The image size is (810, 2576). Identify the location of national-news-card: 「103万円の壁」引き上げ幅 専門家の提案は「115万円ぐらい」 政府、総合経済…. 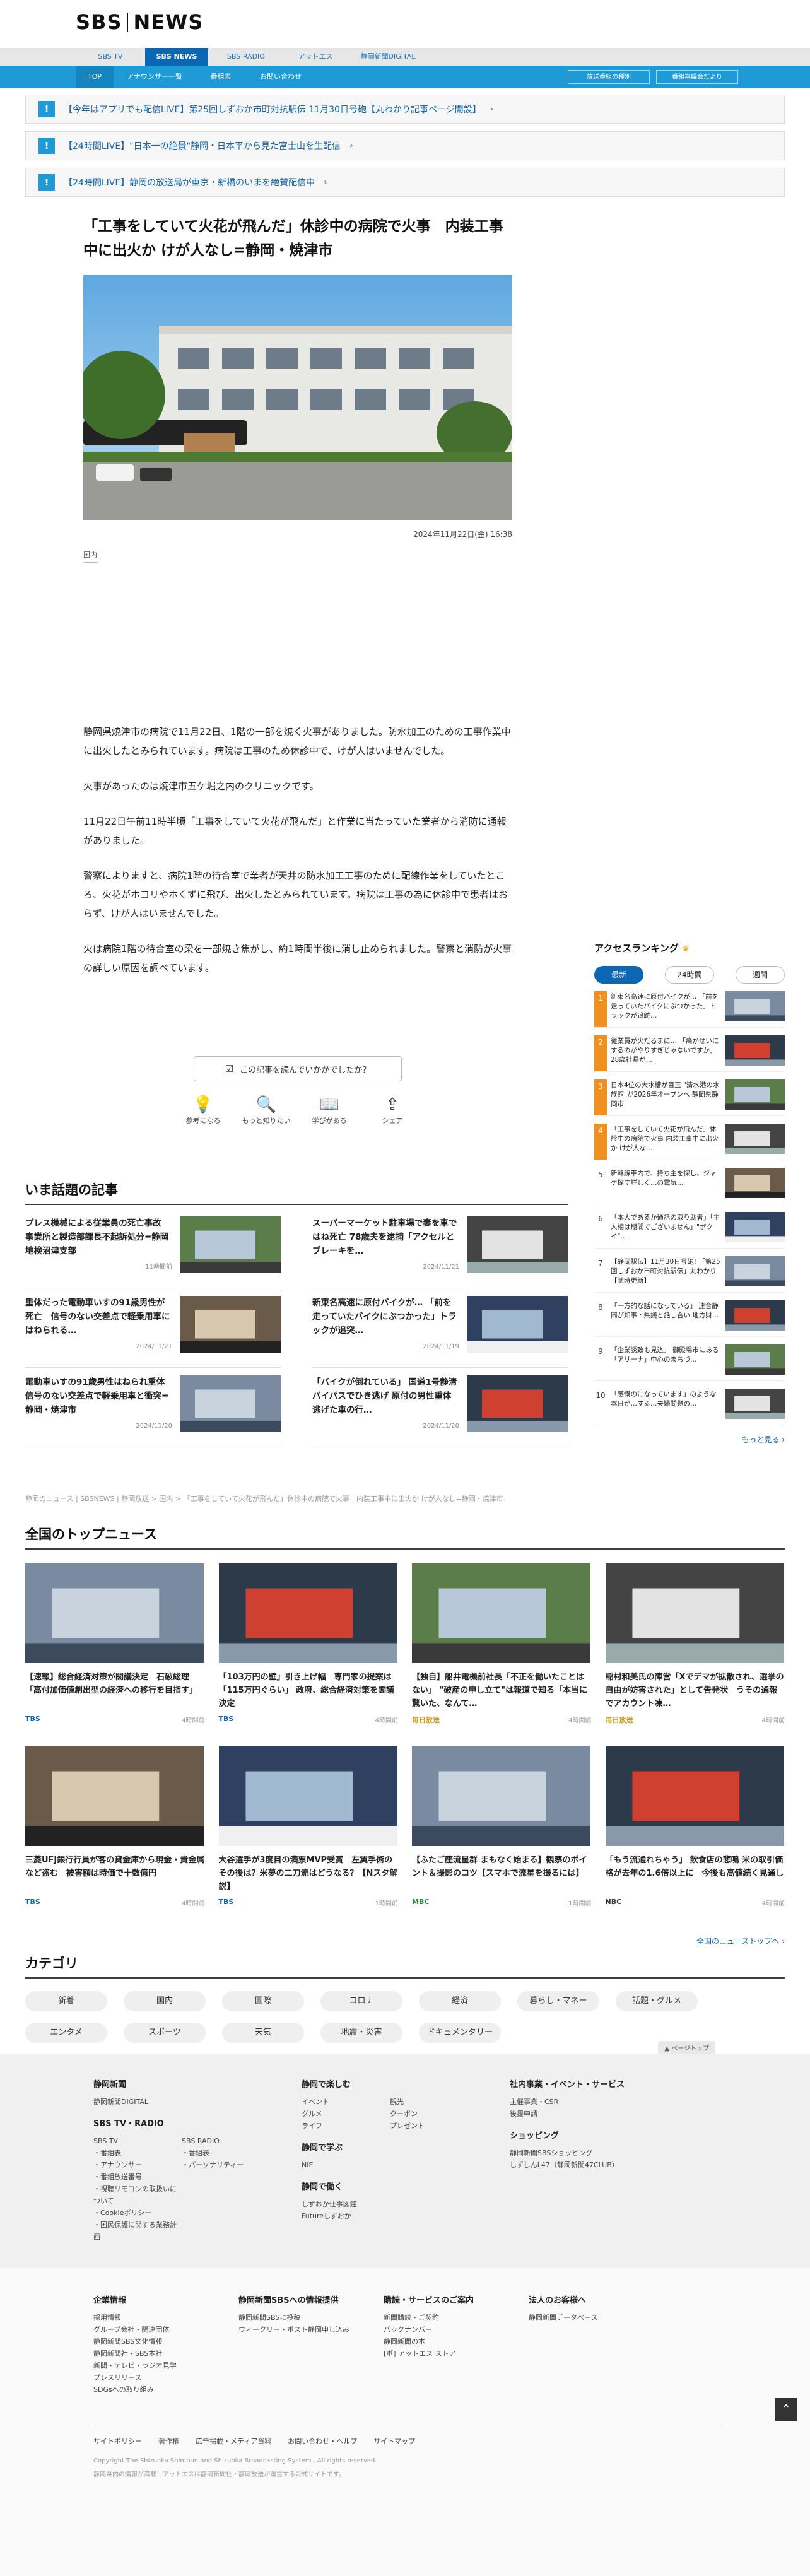
(308, 1654).